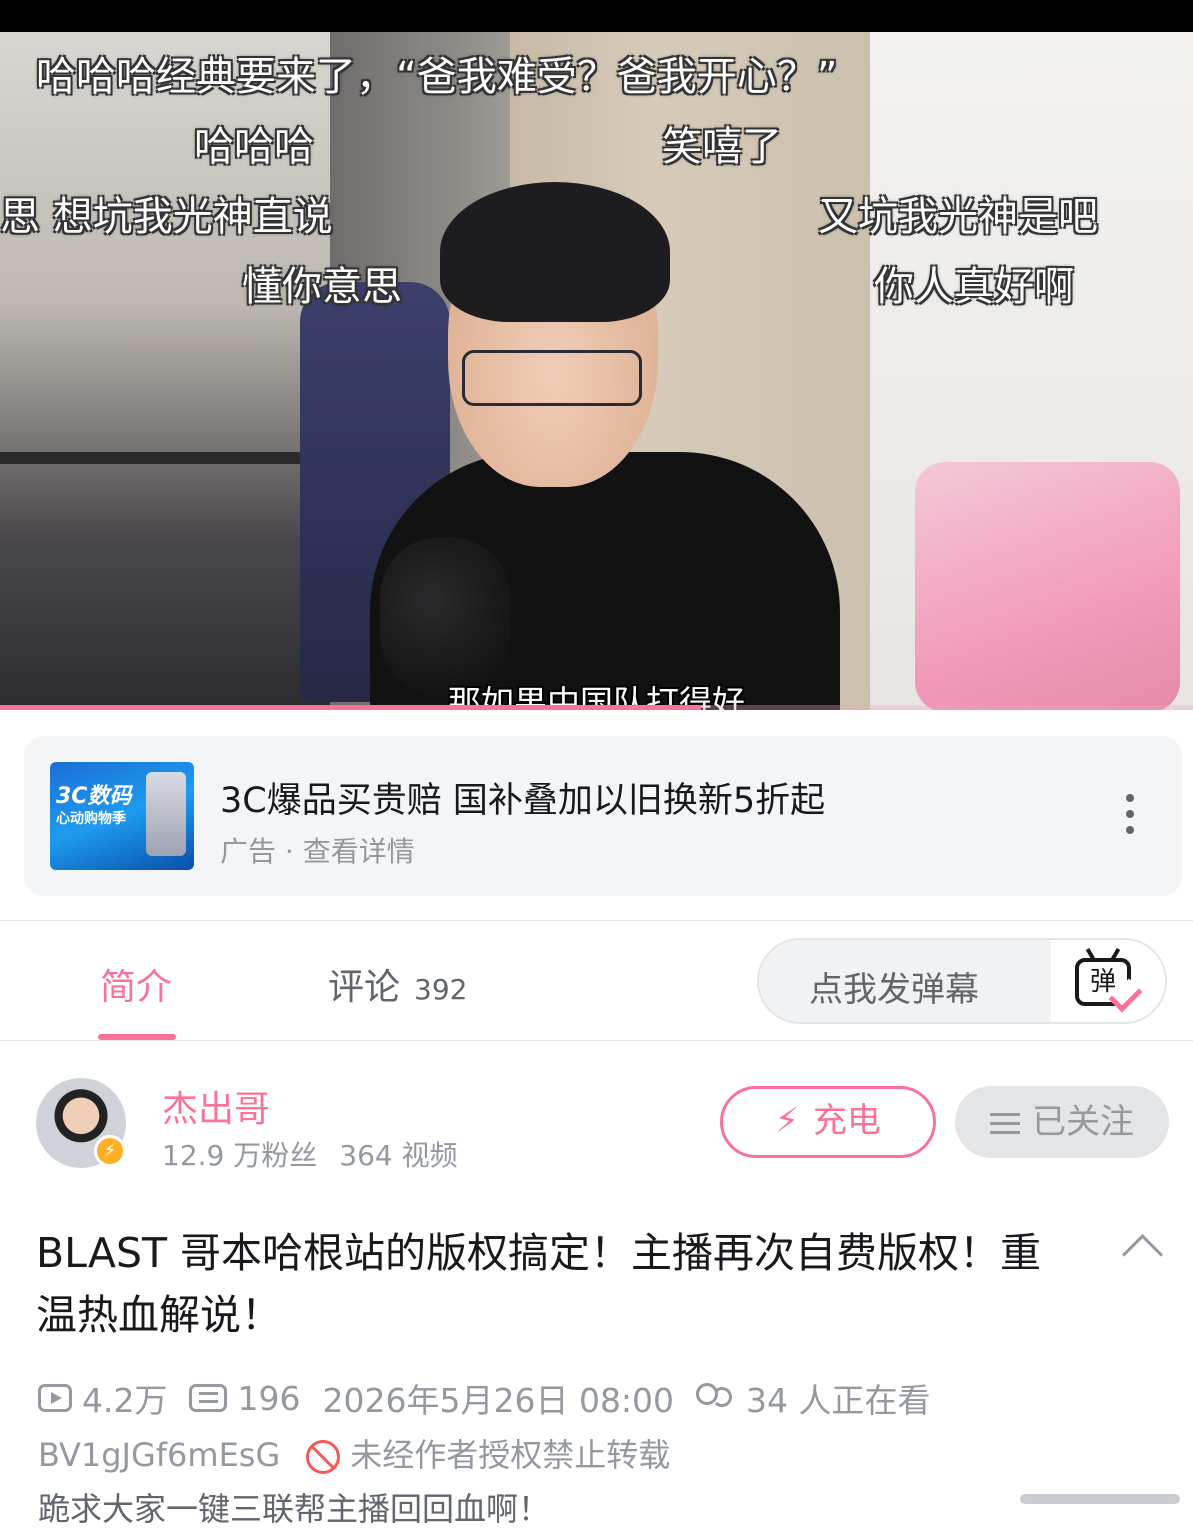 The height and width of the screenshot is (1530, 1193). I want to click on menu-icon, so click(1005, 1123).